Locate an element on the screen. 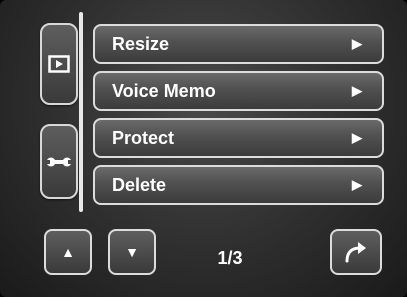  menu-item-protect: Protect ▶ is located at coordinates (238, 138).